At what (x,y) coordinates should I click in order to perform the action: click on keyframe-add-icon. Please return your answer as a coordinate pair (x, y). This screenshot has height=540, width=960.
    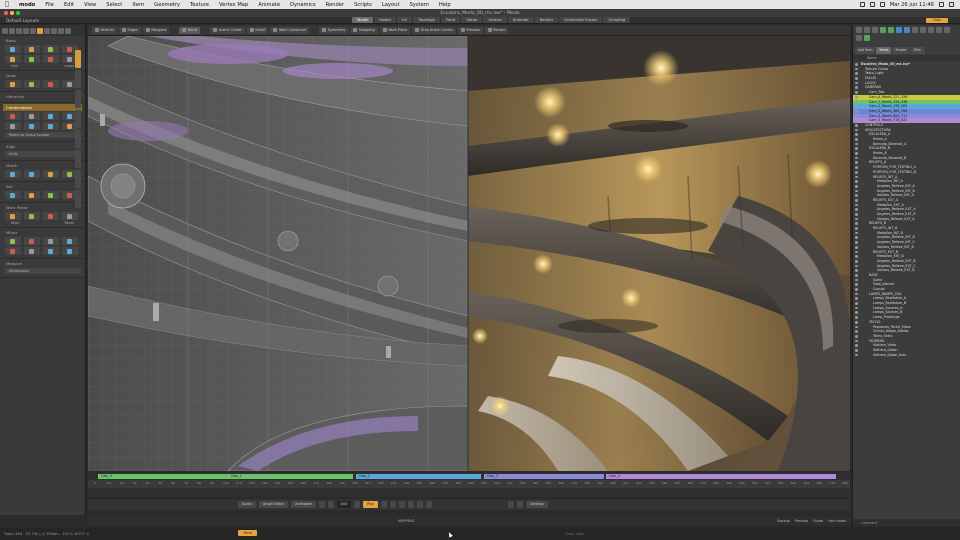
    Looking at the image, I should click on (402, 504).